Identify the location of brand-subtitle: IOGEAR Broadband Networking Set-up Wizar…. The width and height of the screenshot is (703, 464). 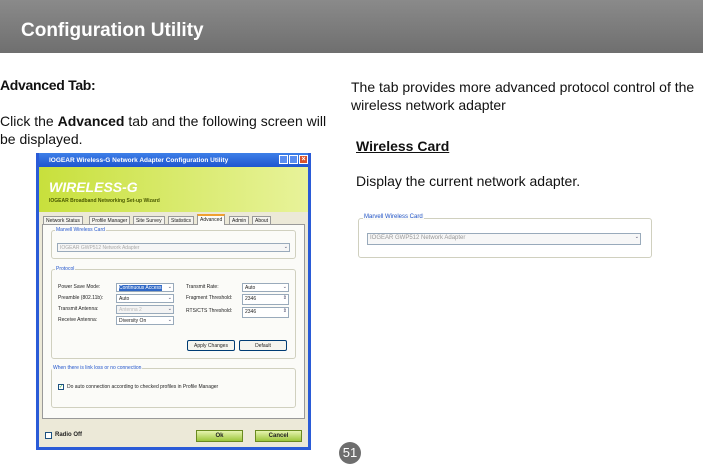
(104, 201).